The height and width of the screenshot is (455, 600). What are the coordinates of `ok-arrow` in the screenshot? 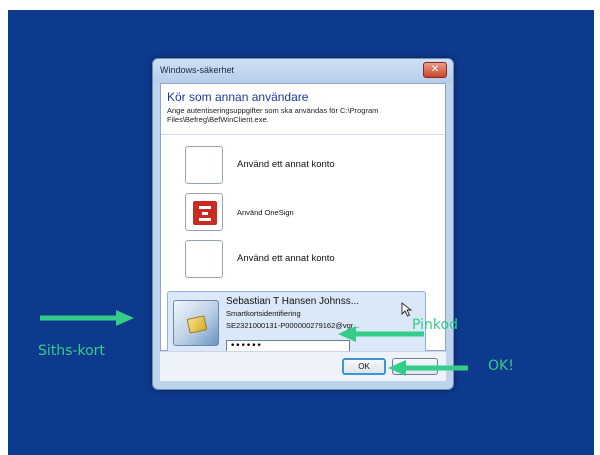 It's located at (428, 368).